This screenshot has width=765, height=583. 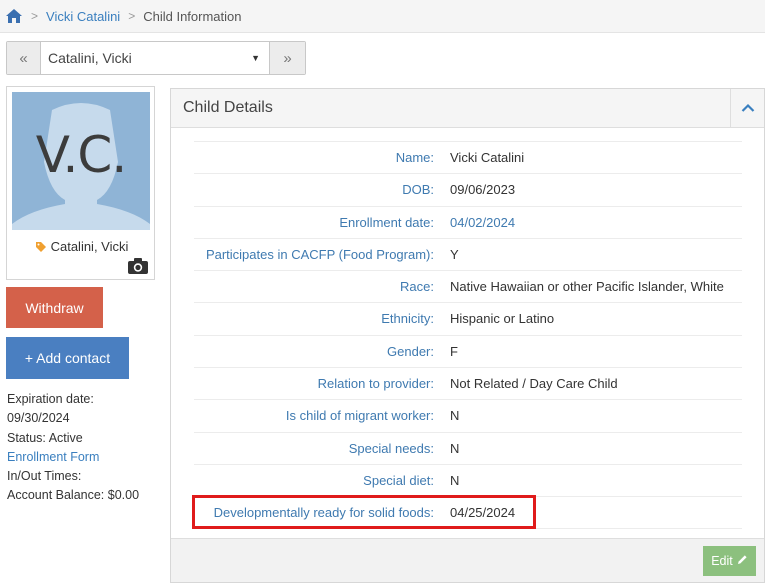 What do you see at coordinates (67, 358) in the screenshot?
I see `add-contact-button: + Add contact` at bounding box center [67, 358].